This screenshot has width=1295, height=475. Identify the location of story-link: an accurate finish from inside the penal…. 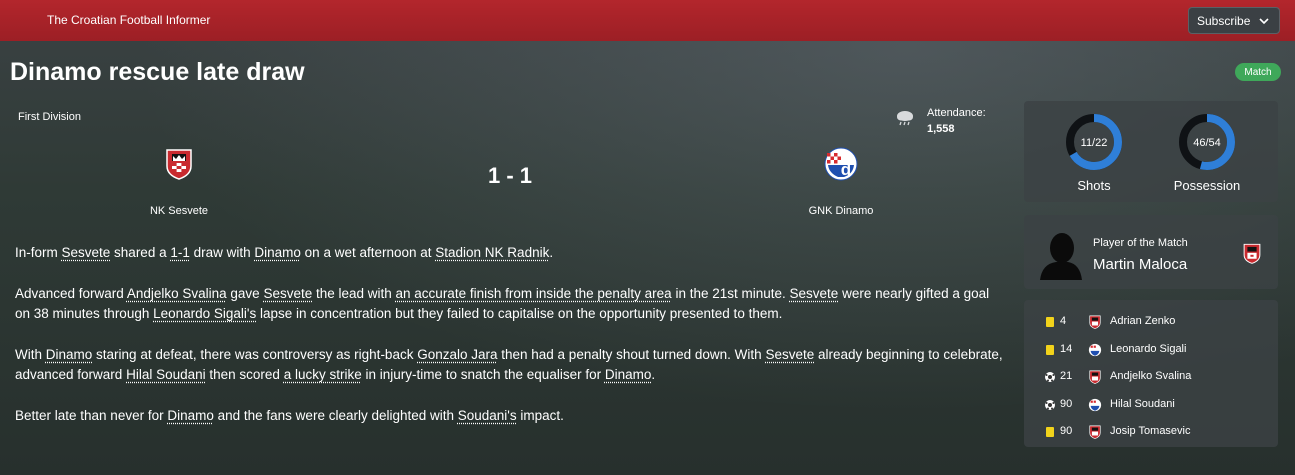
(534, 293).